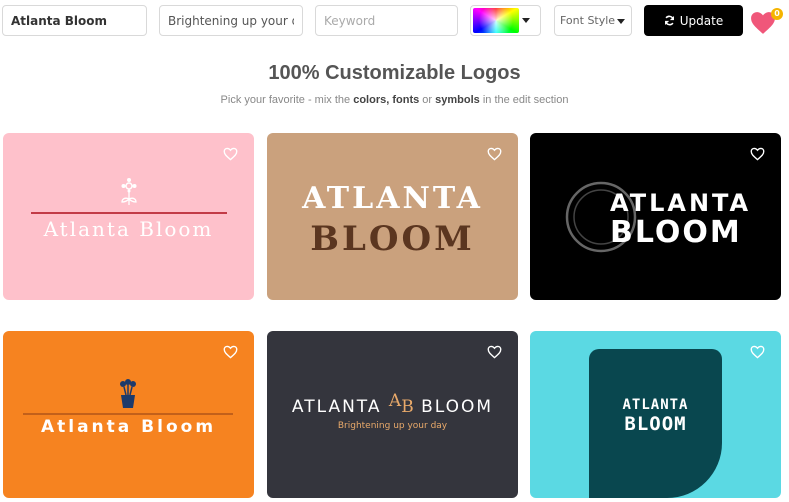 The image size is (789, 502). Describe the element at coordinates (496, 20) in the screenshot. I see `color-wheel-icon` at that location.